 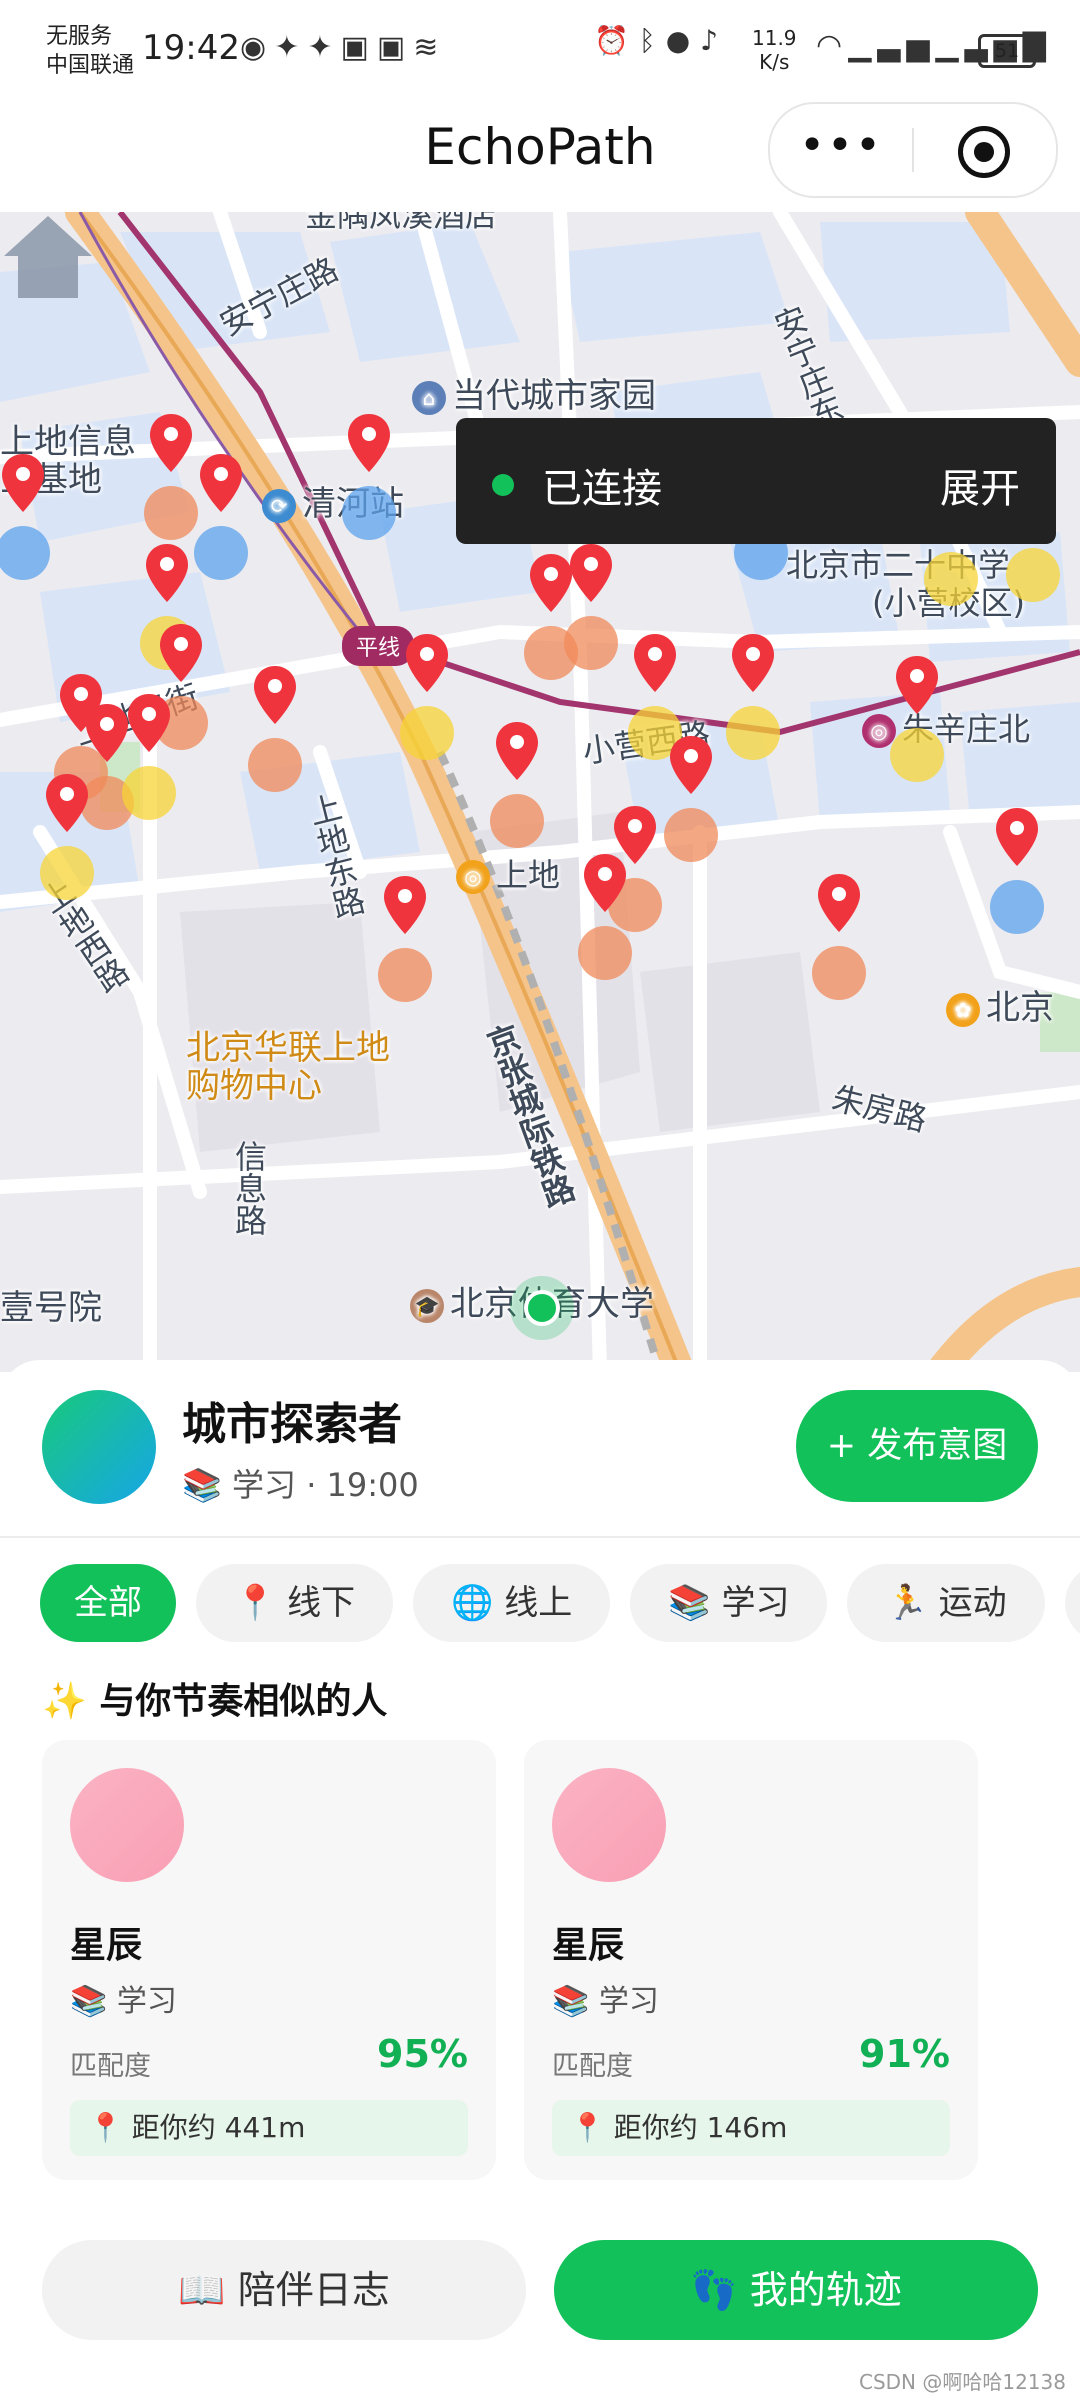 I want to click on bus-stop-icon: ◎, so click(x=473, y=877).